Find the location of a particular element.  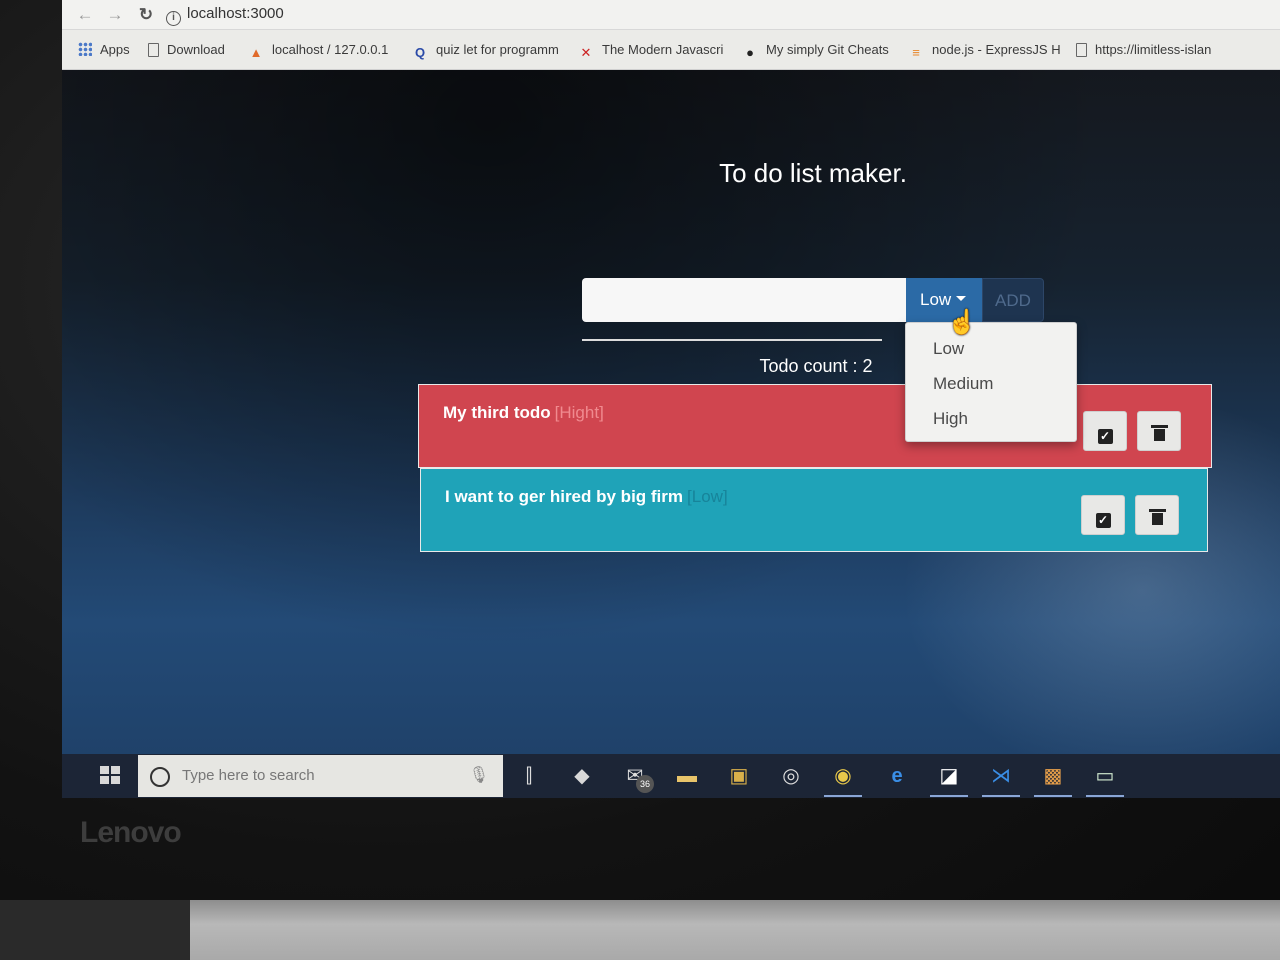

stackoverflow-icon: ≡ is located at coordinates (916, 52).